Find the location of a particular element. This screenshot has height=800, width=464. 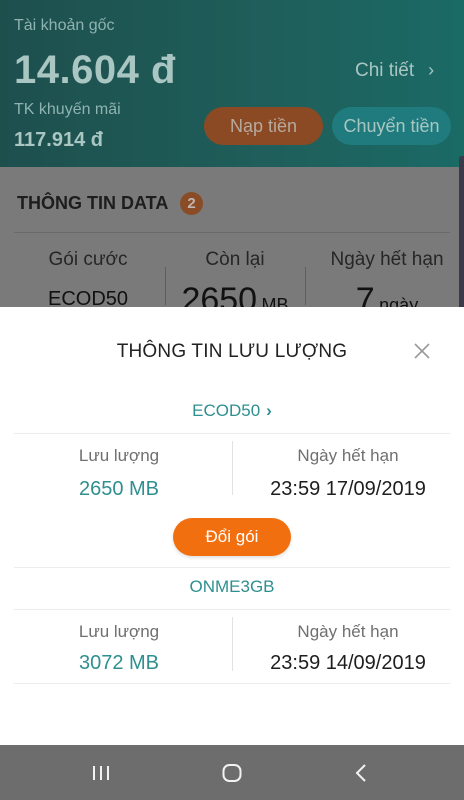

main-account-label: Tài khoản gốc is located at coordinates (64, 25).